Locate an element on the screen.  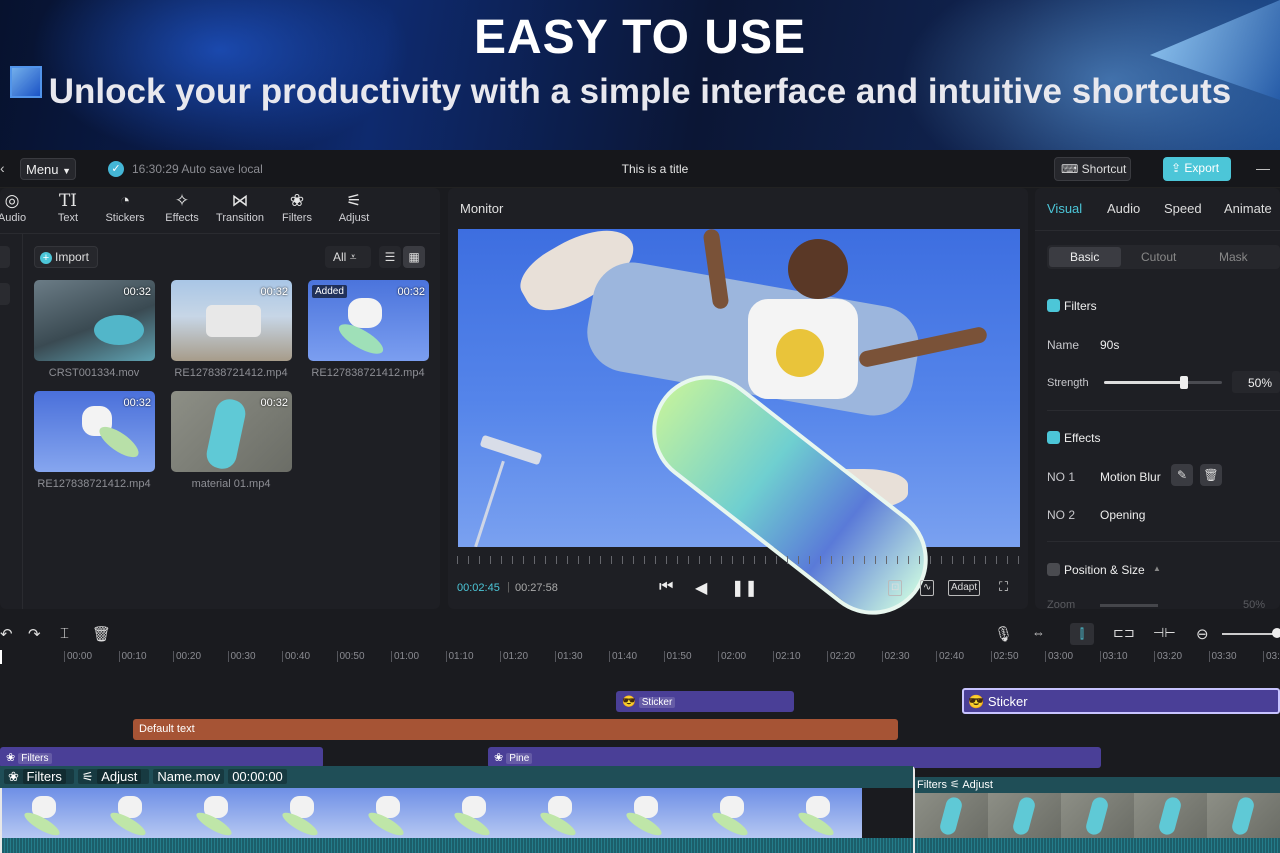
export-button: ⇪ Export is located at coordinates (1197, 169).